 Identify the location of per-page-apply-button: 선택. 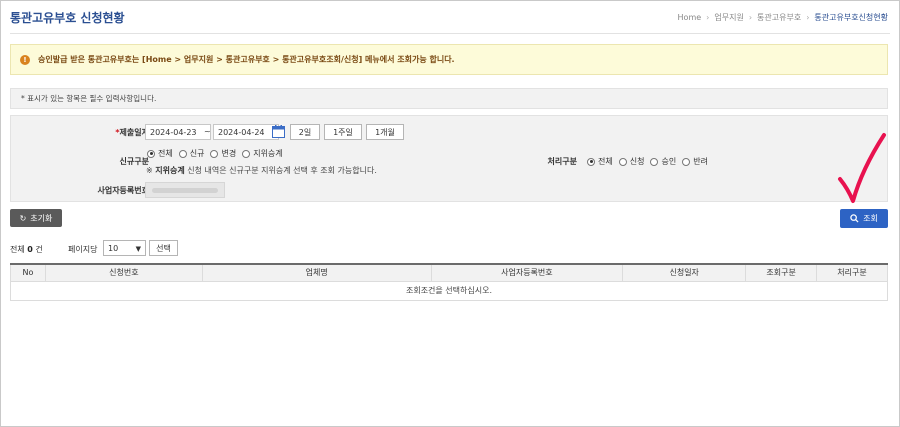
(163, 248).